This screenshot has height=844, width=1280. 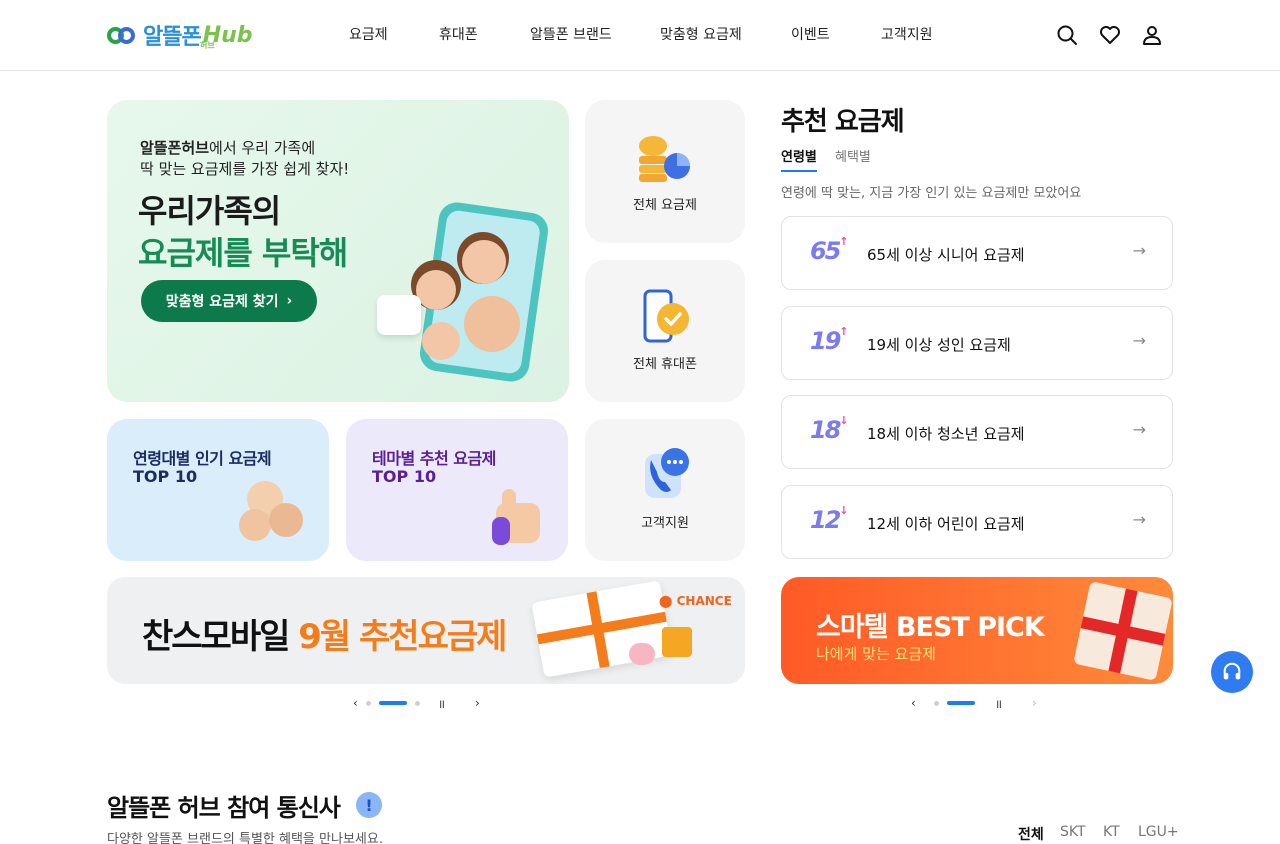 What do you see at coordinates (457, 490) in the screenshot?
I see `theme-top10-card: 테마별 추천 요금제 TOP 10` at bounding box center [457, 490].